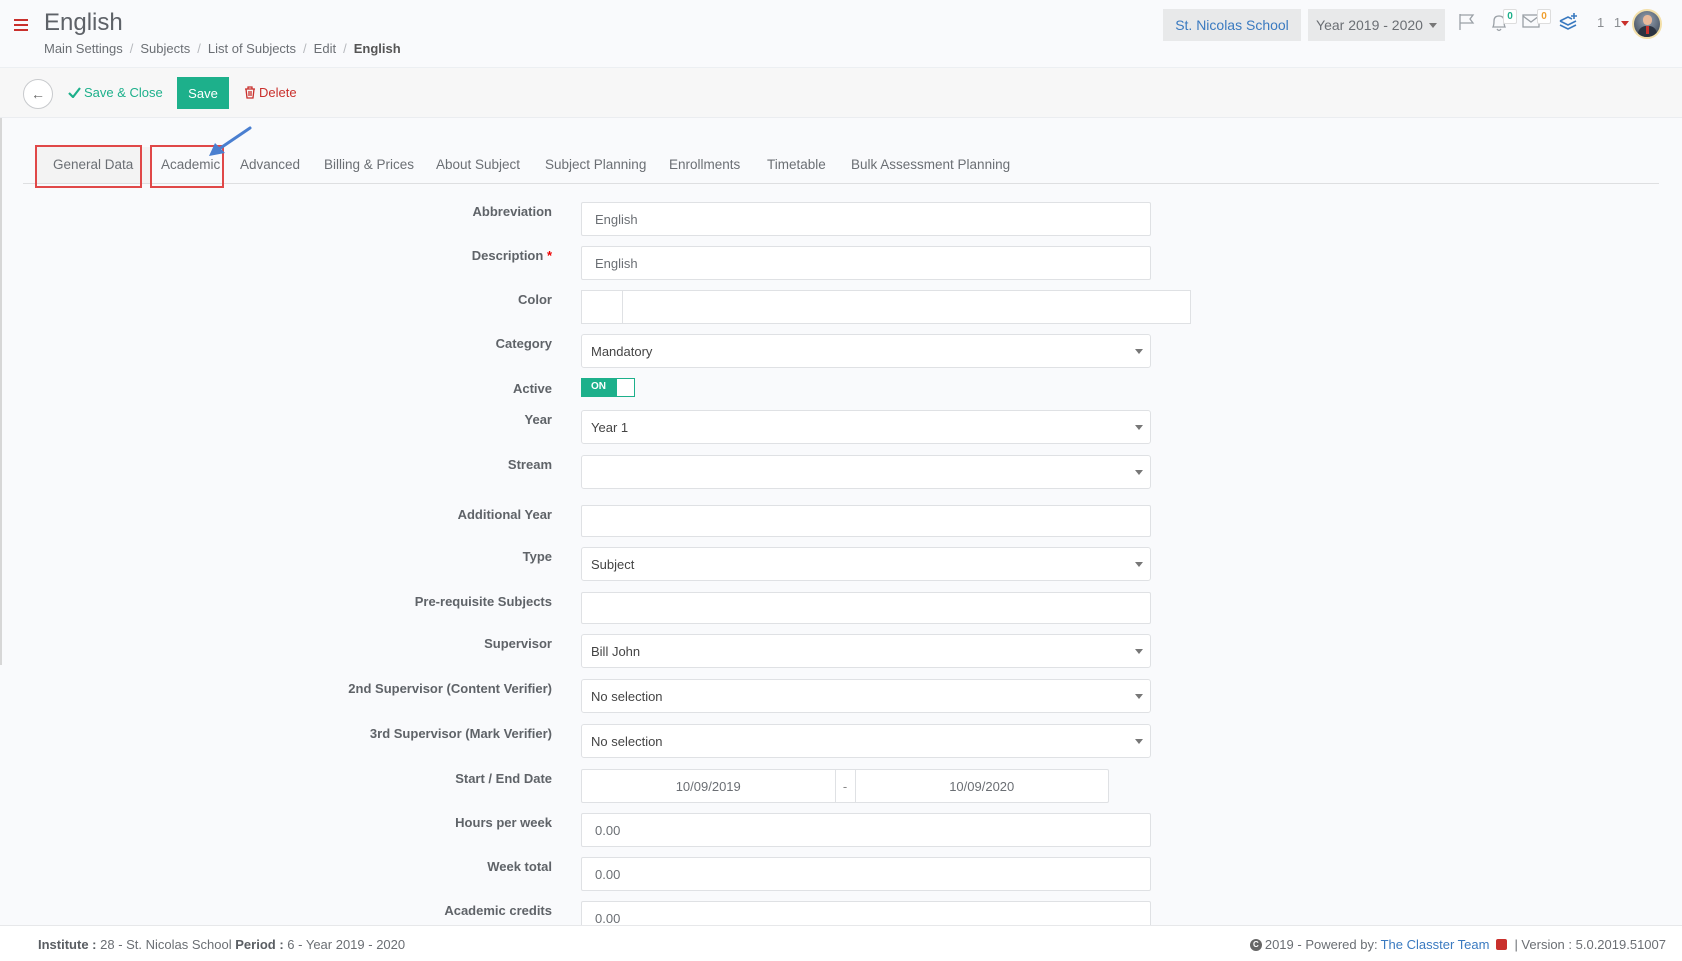  I want to click on hours-per-week-label: Hours per week, so click(503, 822).